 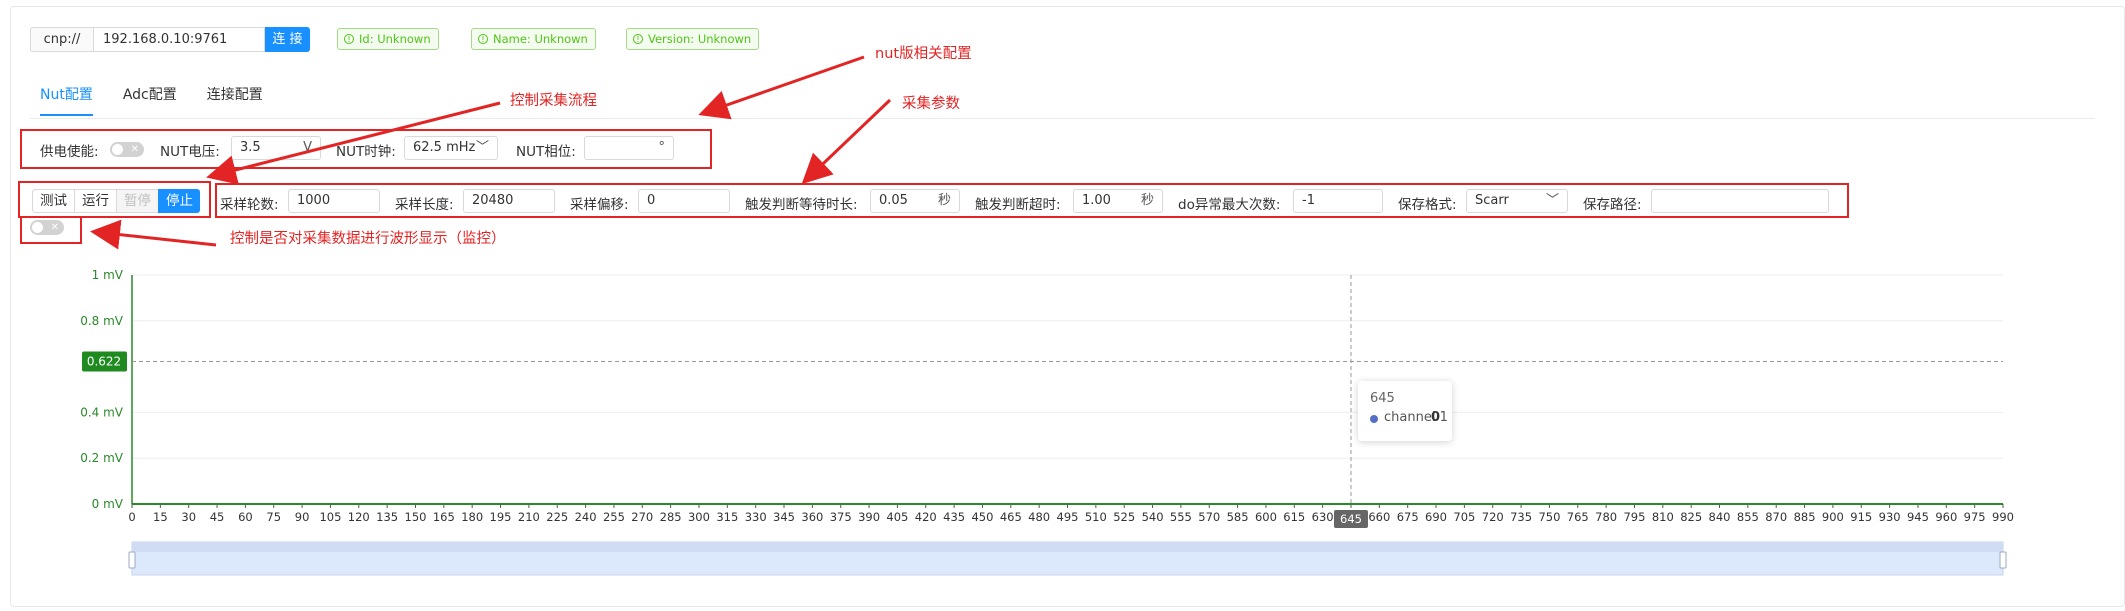 What do you see at coordinates (104, 362) in the screenshot?
I see `crosshair-y-label: 0.622` at bounding box center [104, 362].